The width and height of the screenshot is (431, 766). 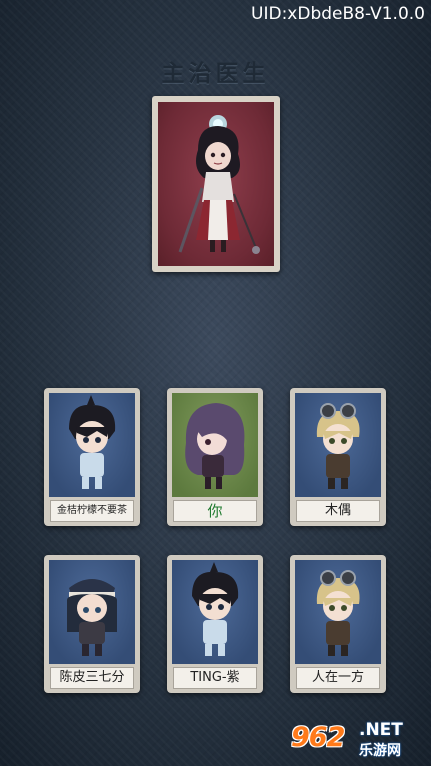 What do you see at coordinates (215, 73) in the screenshot?
I see `role-title: 主治医生` at bounding box center [215, 73].